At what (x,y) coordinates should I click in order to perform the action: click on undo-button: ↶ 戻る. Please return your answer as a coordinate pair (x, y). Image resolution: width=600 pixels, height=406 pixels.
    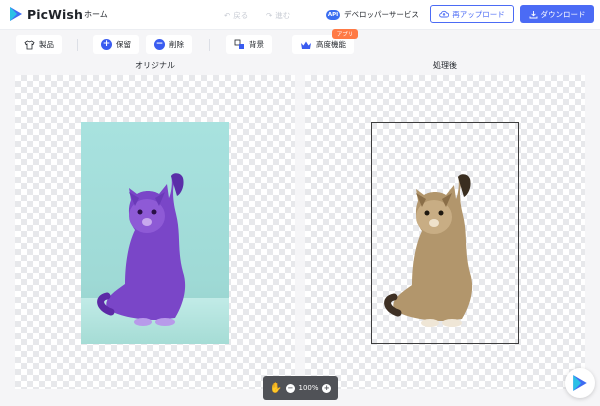
    Looking at the image, I should click on (236, 15).